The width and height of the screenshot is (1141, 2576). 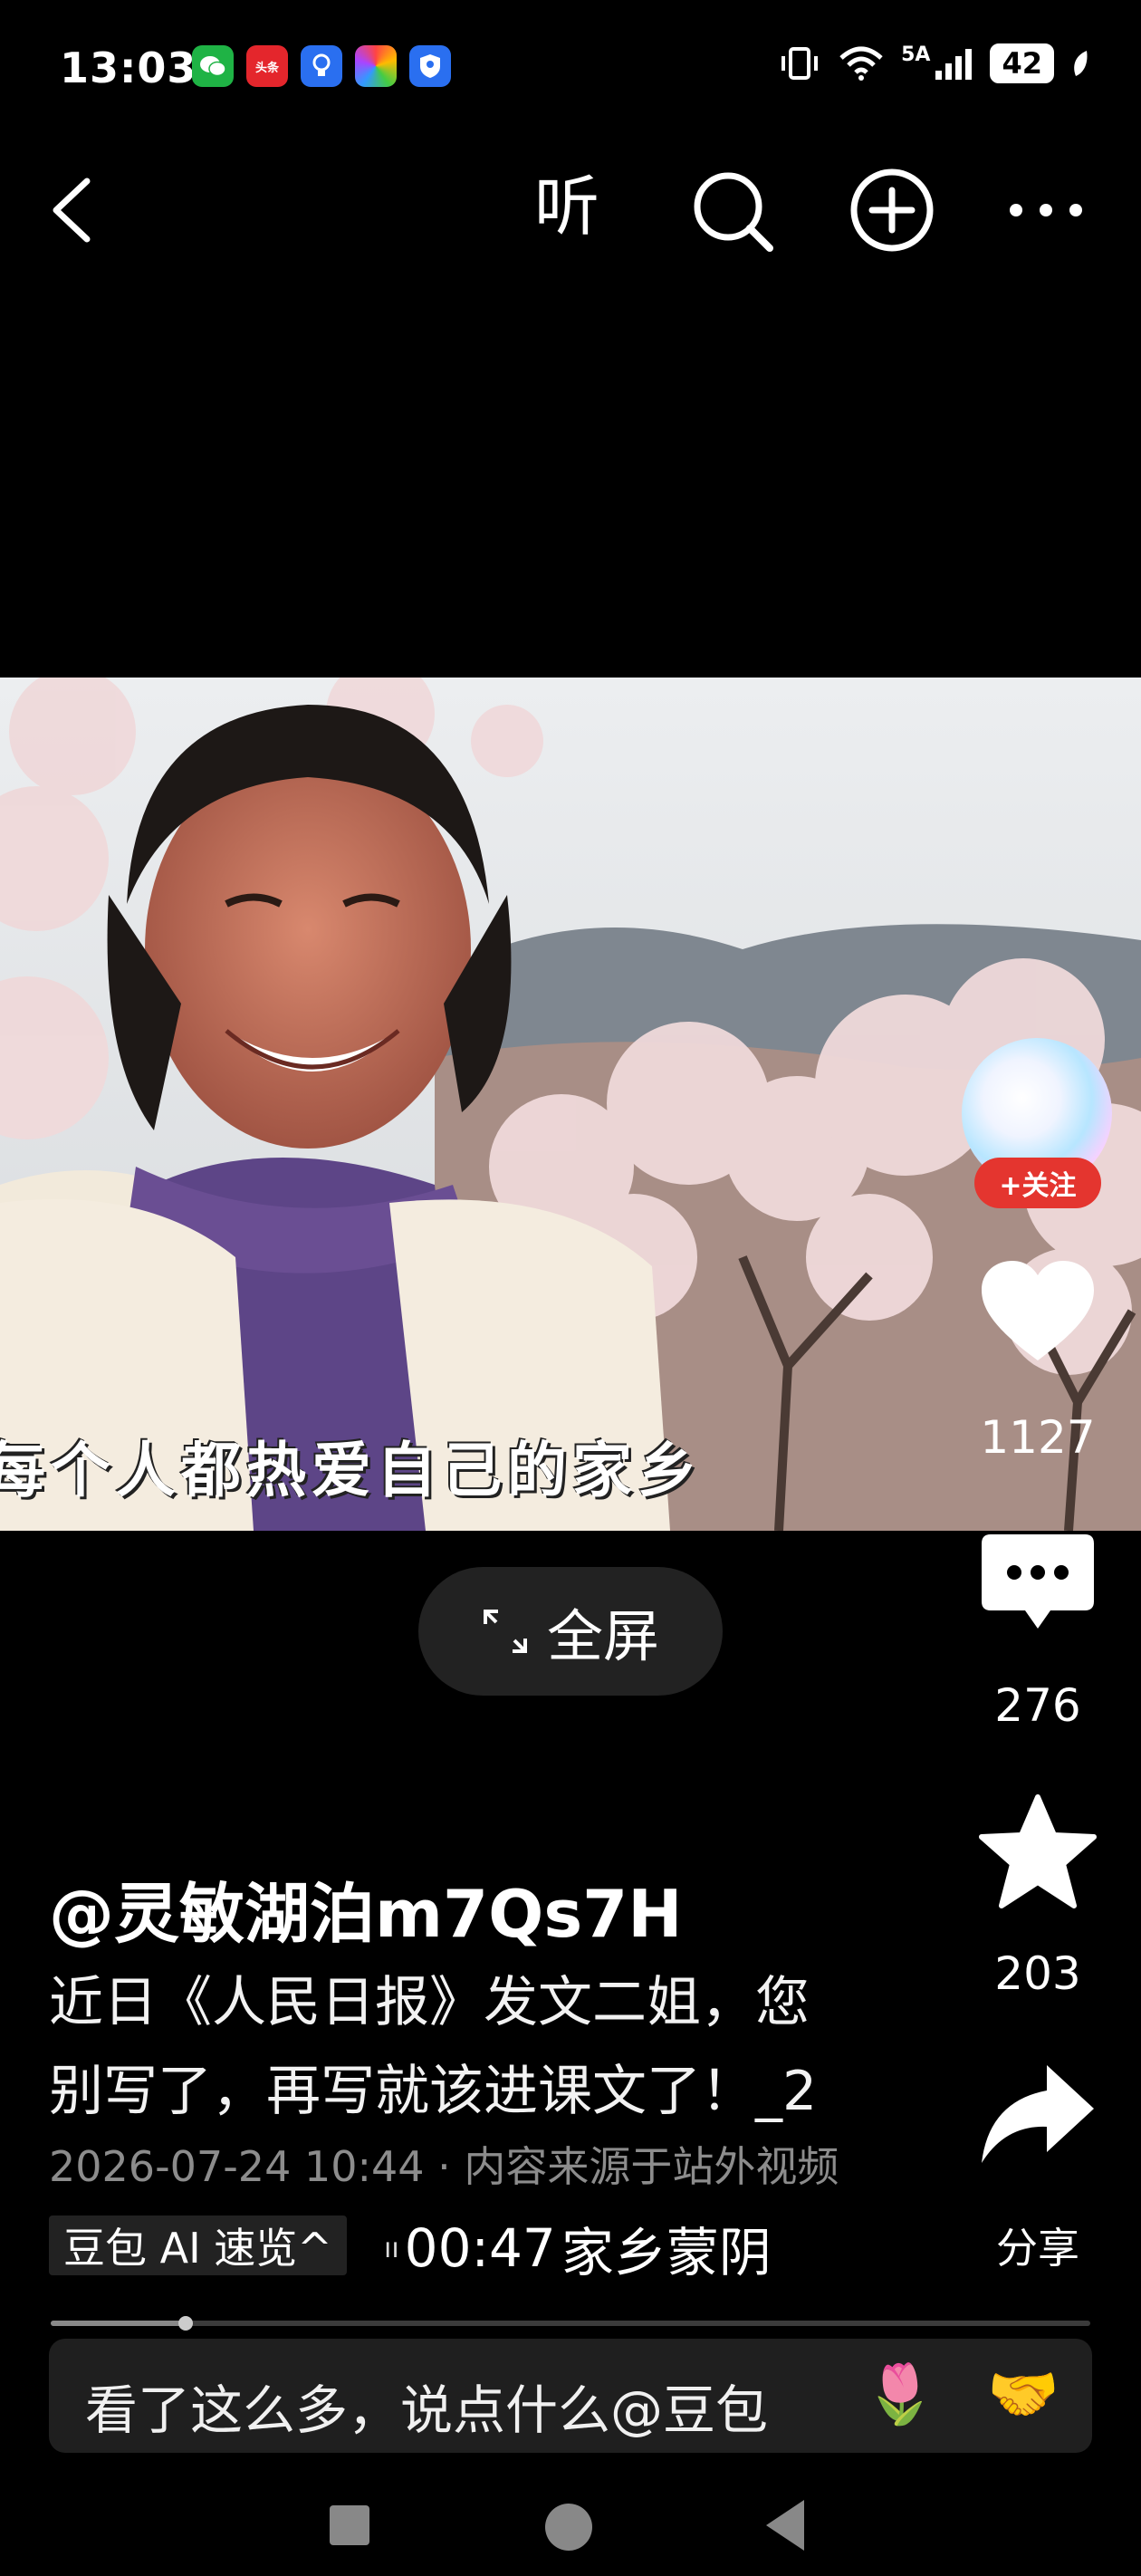 What do you see at coordinates (430, 2002) in the screenshot?
I see `post-title-line1: 近日《人民日报》发文二姐，您` at bounding box center [430, 2002].